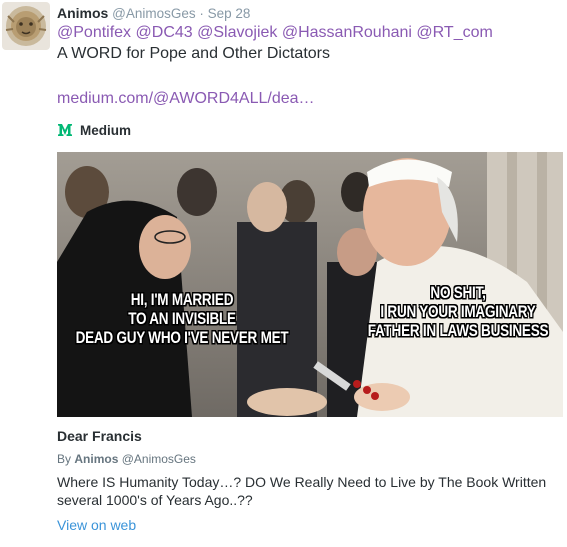  I want to click on byline-author: Animos, so click(96, 459).